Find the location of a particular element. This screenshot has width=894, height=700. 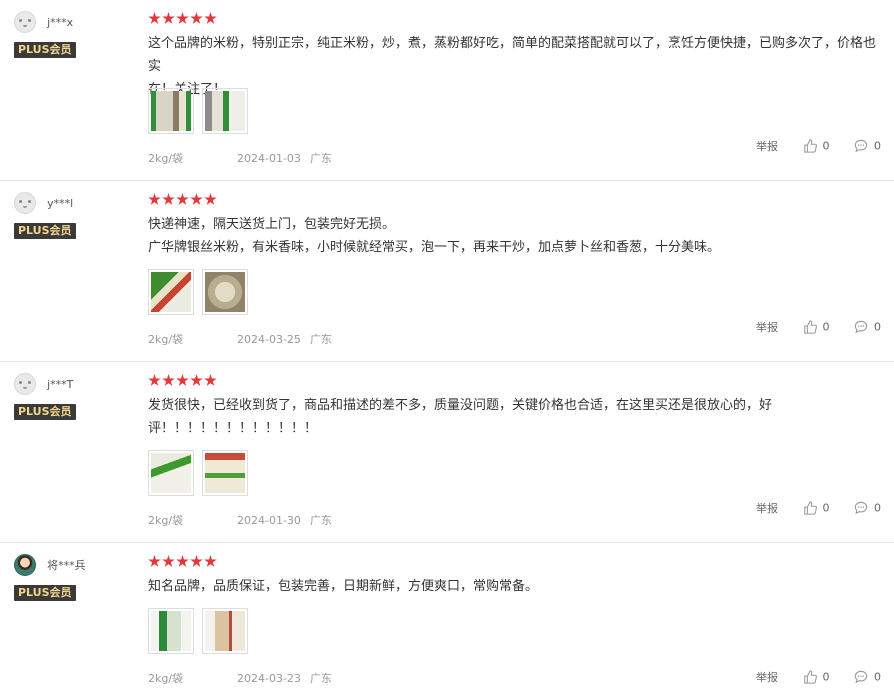

username: j***T is located at coordinates (60, 384).